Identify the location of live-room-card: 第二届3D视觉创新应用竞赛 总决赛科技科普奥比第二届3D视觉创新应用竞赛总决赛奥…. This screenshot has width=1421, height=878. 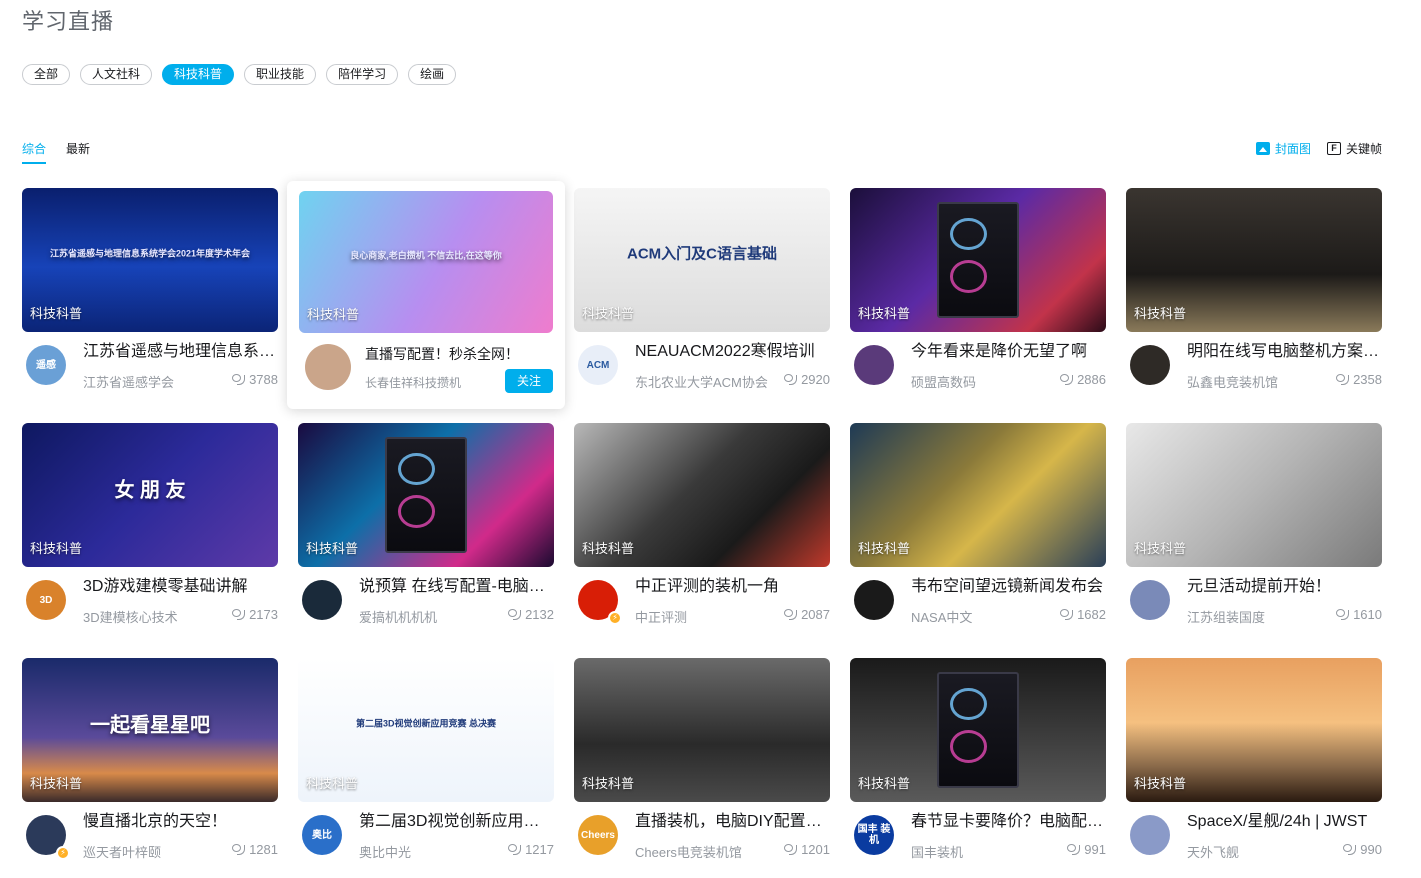
(426, 759).